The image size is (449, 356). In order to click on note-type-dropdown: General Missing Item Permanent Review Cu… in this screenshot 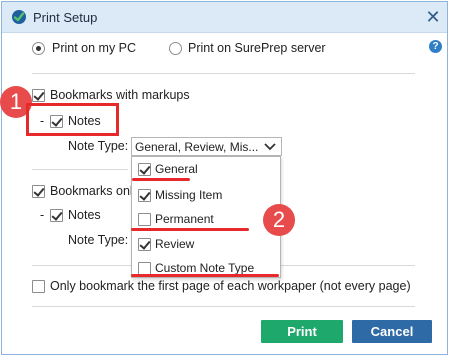, I will do `click(206, 217)`.